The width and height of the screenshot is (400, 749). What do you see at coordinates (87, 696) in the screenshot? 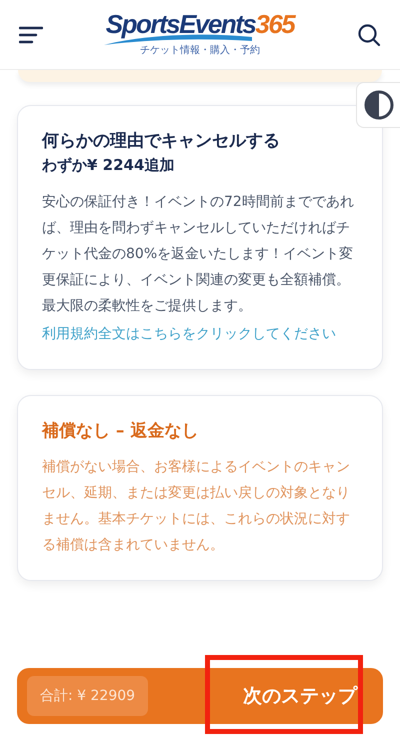
I see `total-amount: 合計: ¥ 22909` at bounding box center [87, 696].